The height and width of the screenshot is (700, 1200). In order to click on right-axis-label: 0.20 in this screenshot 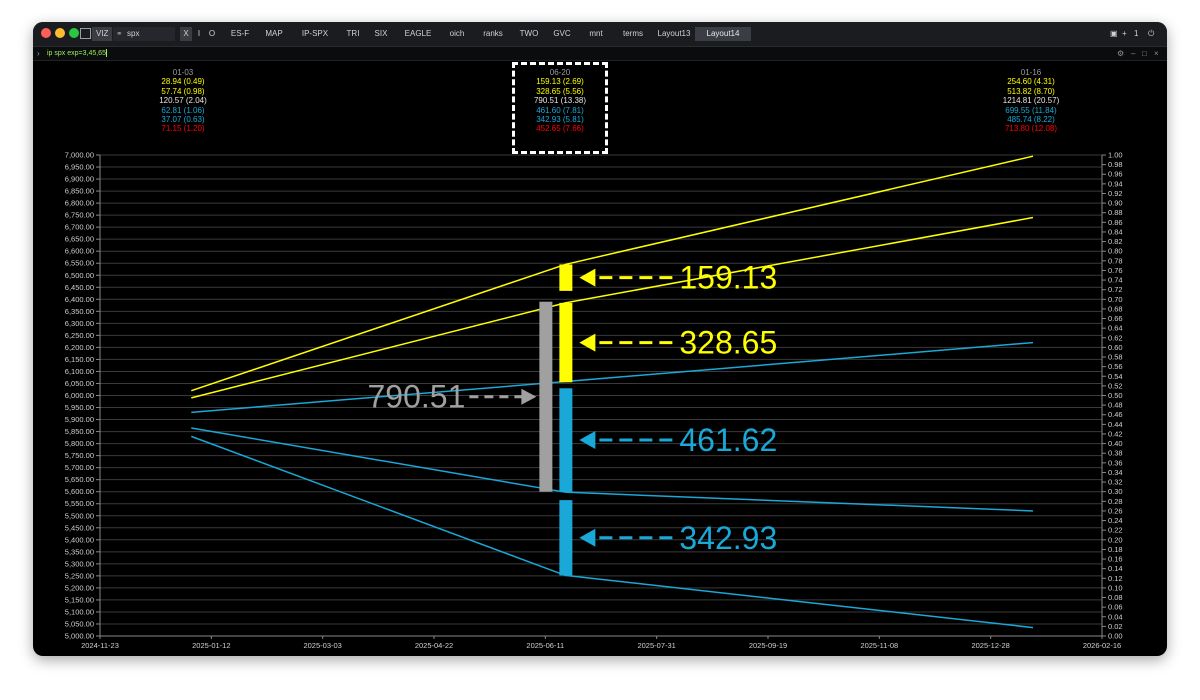, I will do `click(1115, 539)`.